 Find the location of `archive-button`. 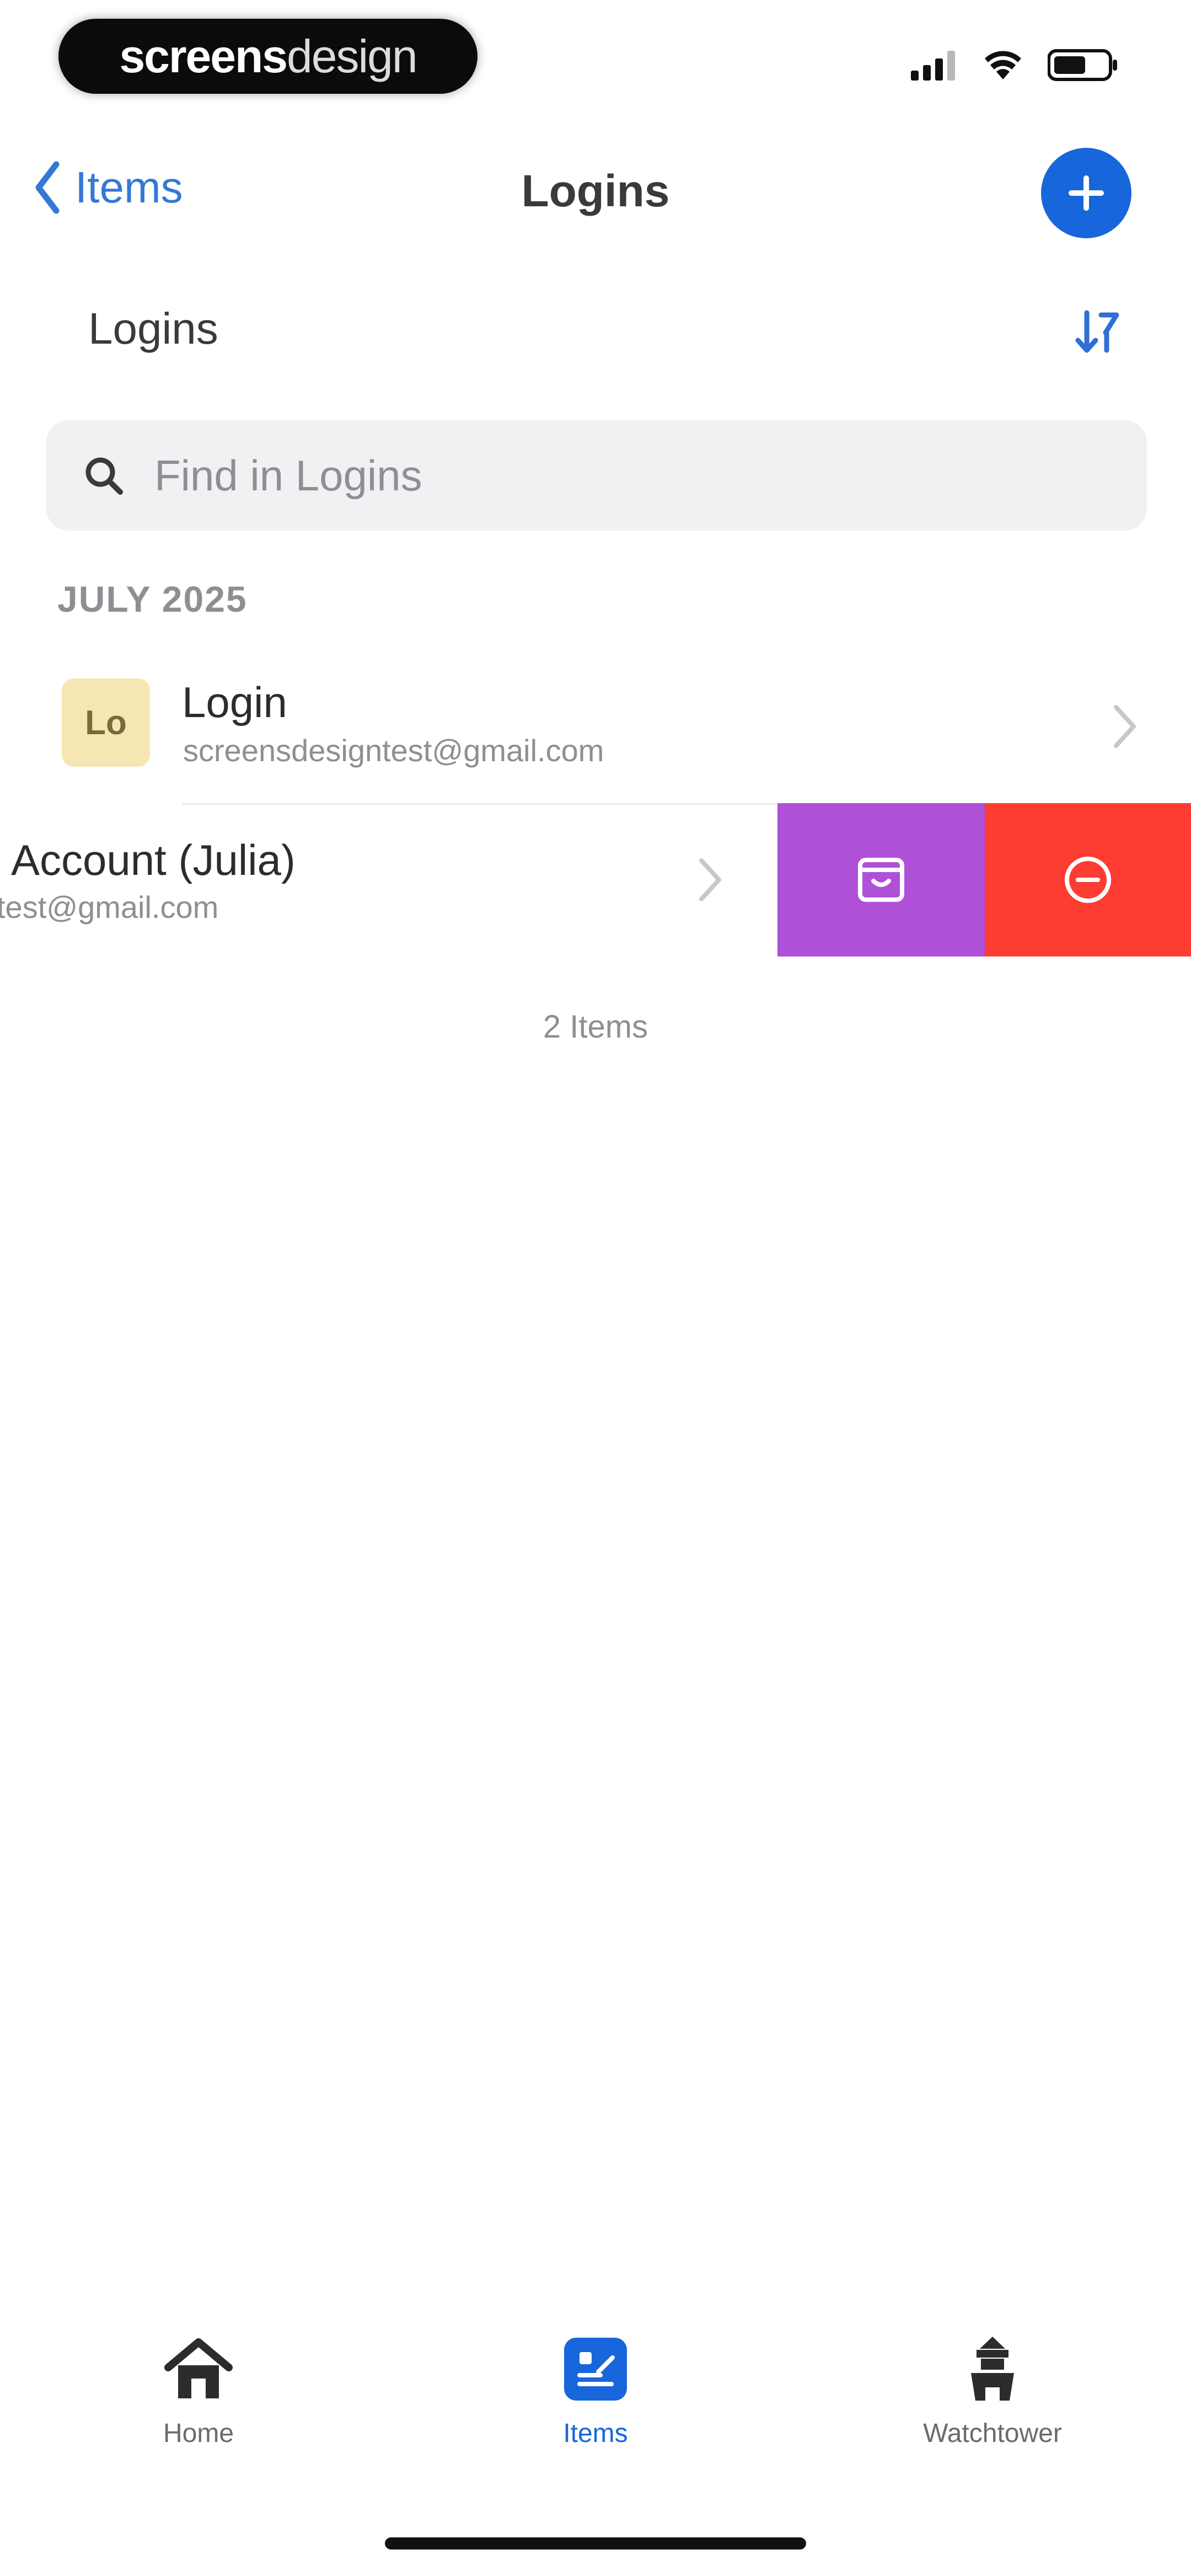

archive-button is located at coordinates (881, 879).